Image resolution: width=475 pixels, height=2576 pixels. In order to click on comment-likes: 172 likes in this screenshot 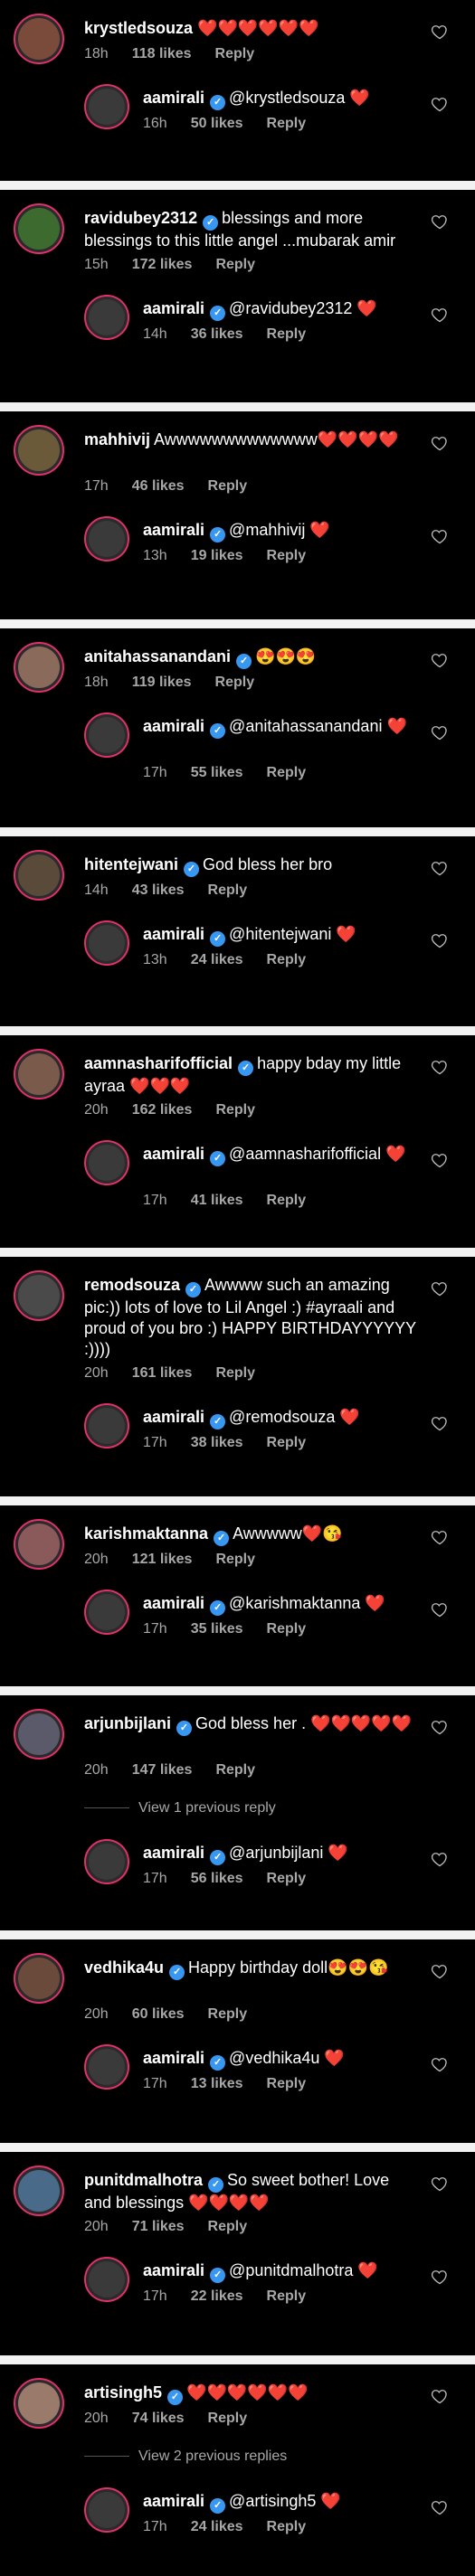, I will do `click(162, 264)`.